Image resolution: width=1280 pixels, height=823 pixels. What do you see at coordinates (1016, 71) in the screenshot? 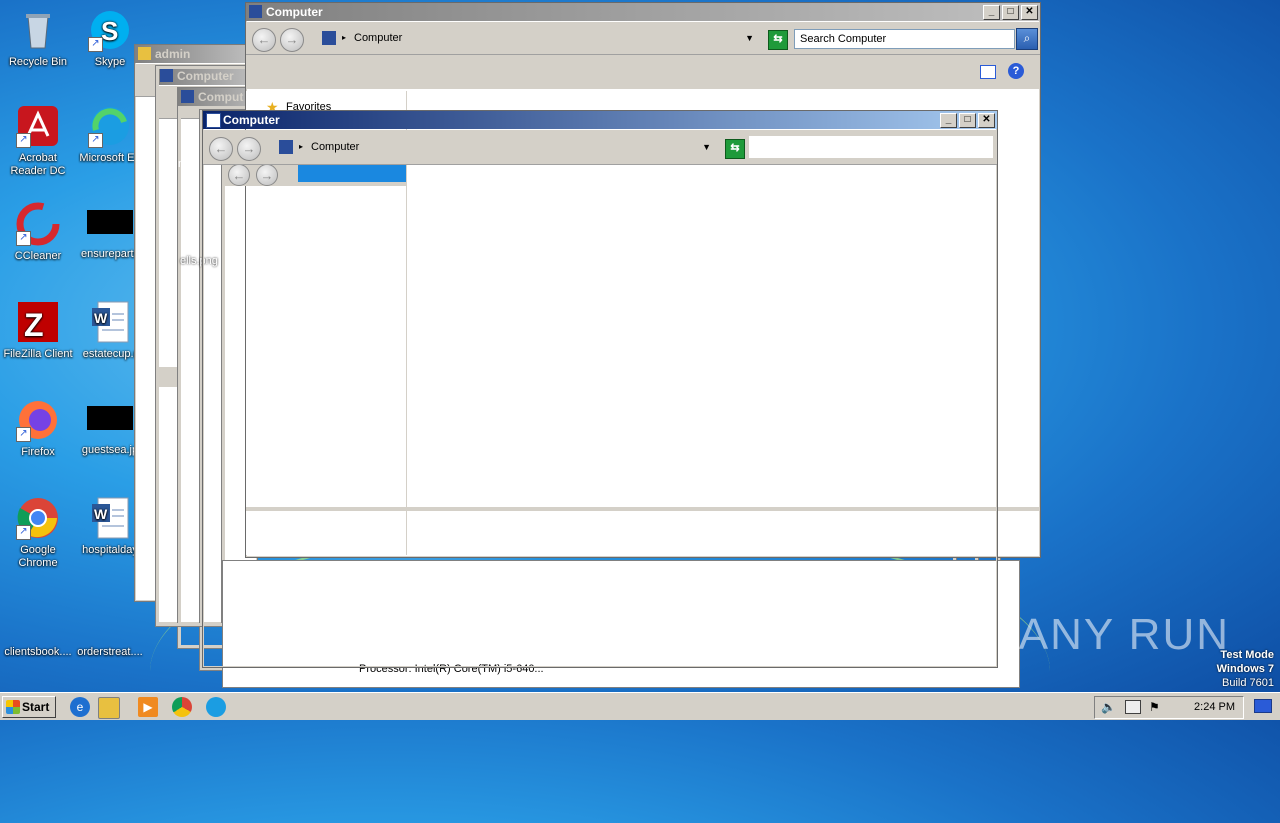
I see `help-icon: ?` at bounding box center [1016, 71].